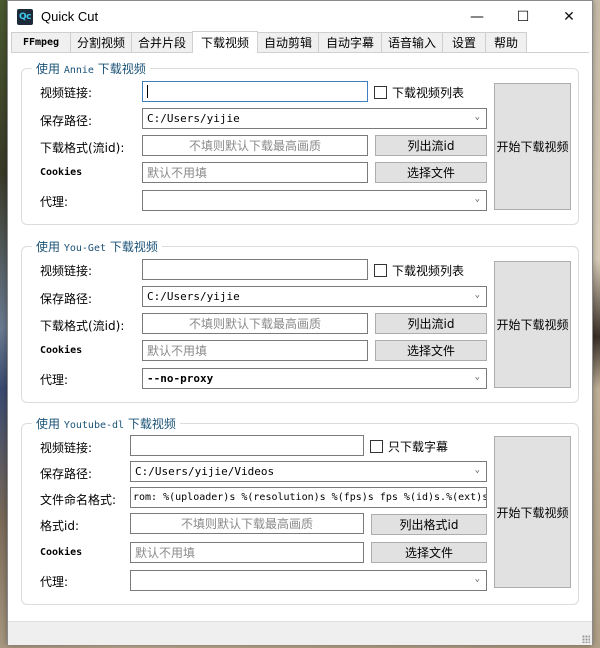  What do you see at coordinates (61, 552) in the screenshot?
I see `youtubedl-cookies-label: Cookies` at bounding box center [61, 552].